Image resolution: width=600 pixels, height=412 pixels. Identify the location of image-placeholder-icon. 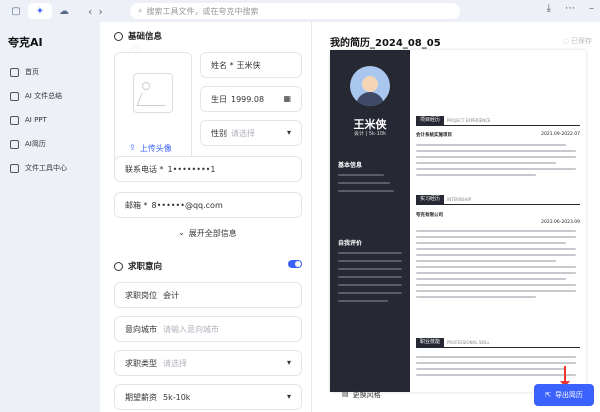
(153, 93).